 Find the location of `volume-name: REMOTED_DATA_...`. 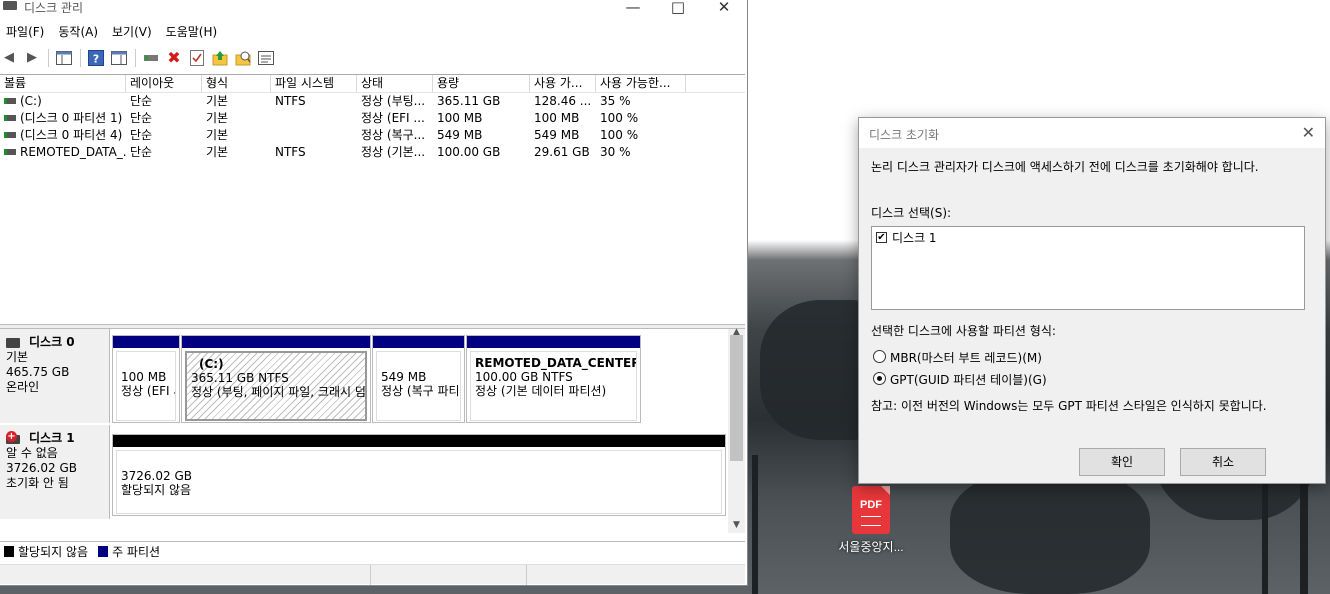

volume-name: REMOTED_DATA_... is located at coordinates (73, 152).